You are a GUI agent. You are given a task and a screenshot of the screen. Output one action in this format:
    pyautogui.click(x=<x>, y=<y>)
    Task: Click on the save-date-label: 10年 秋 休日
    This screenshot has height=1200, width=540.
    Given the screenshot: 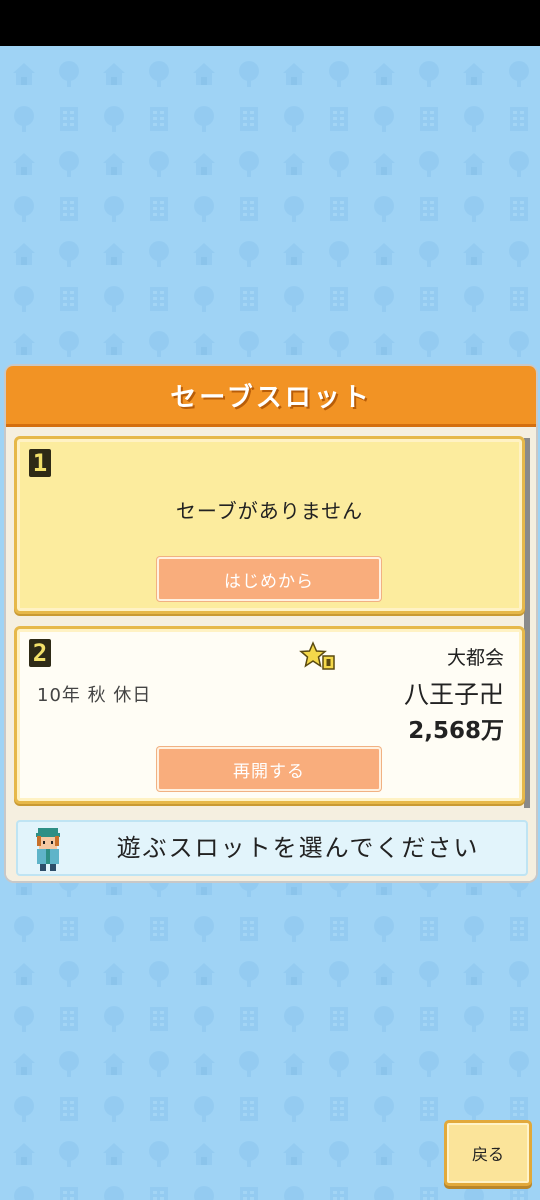 What is the action you would take?
    pyautogui.click(x=94, y=695)
    